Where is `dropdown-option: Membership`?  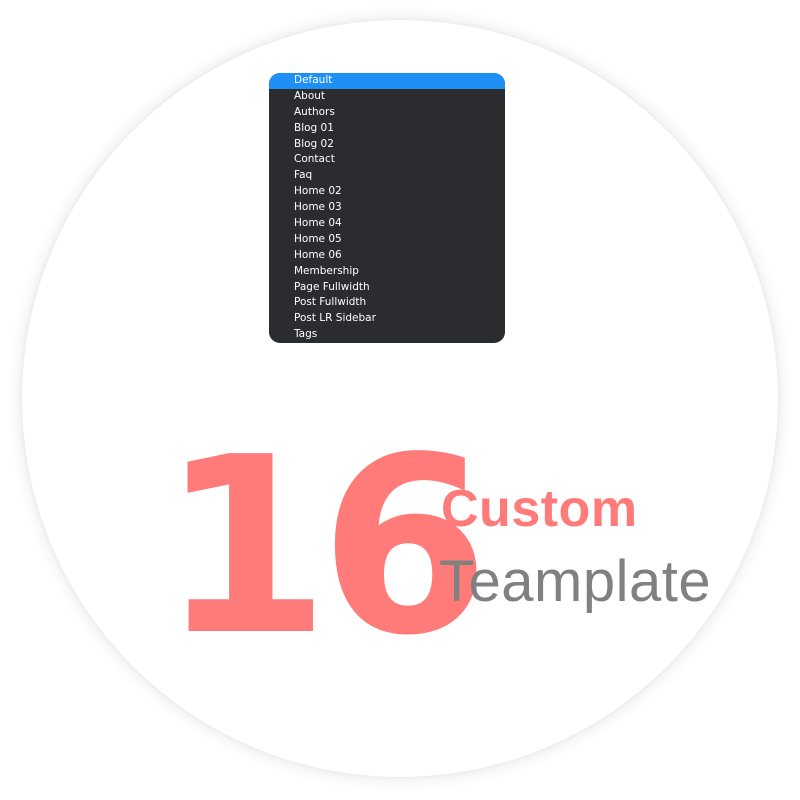
dropdown-option: Membership is located at coordinates (387, 272).